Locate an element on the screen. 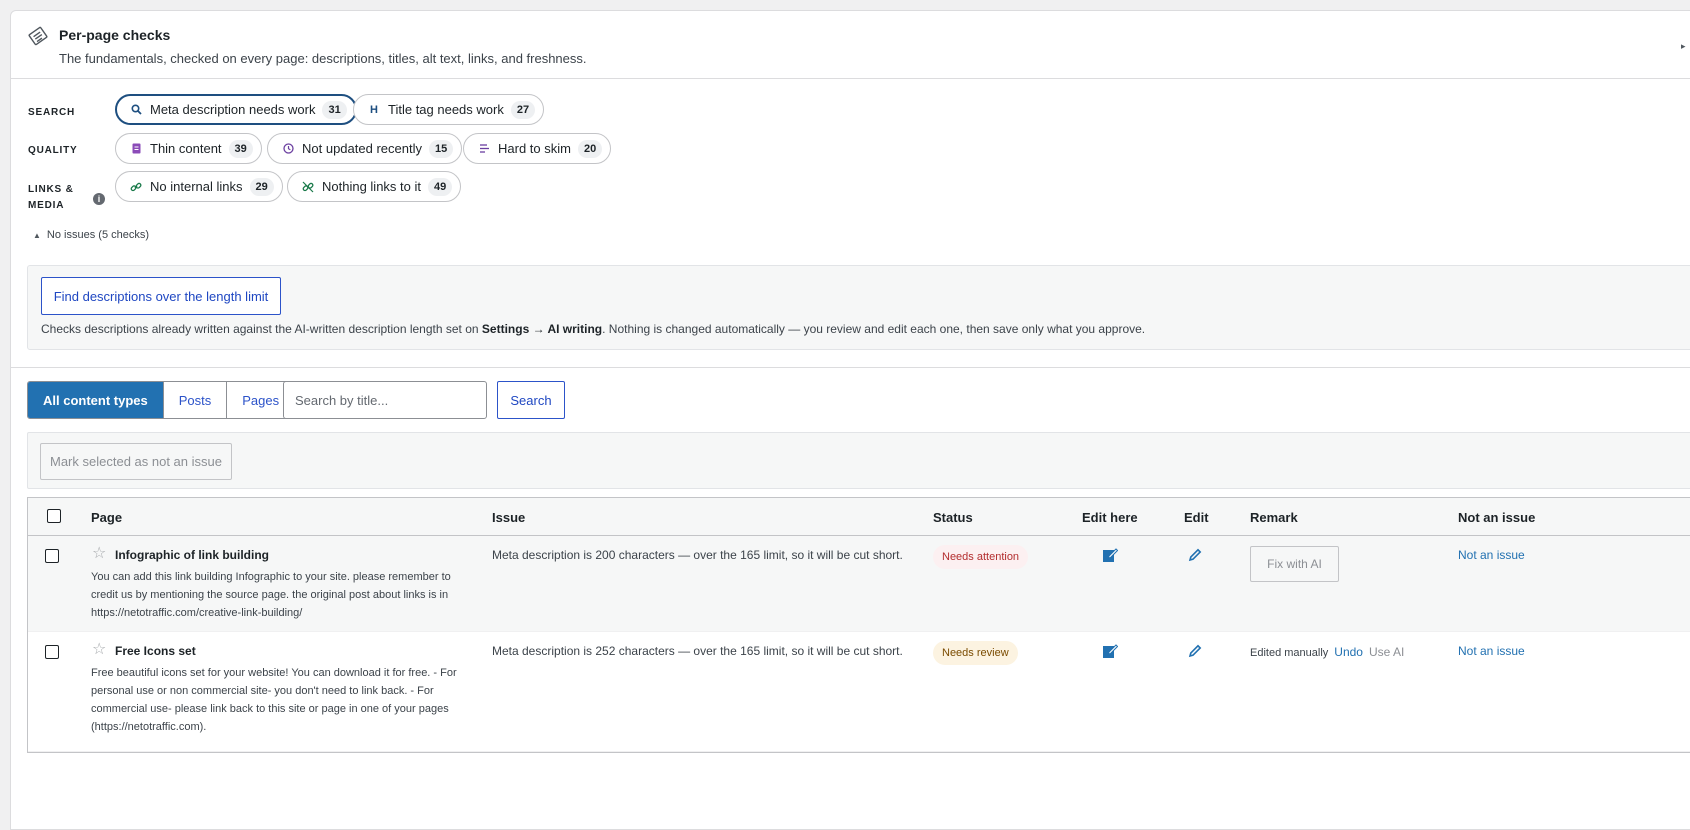  info-icon: i is located at coordinates (99, 199).